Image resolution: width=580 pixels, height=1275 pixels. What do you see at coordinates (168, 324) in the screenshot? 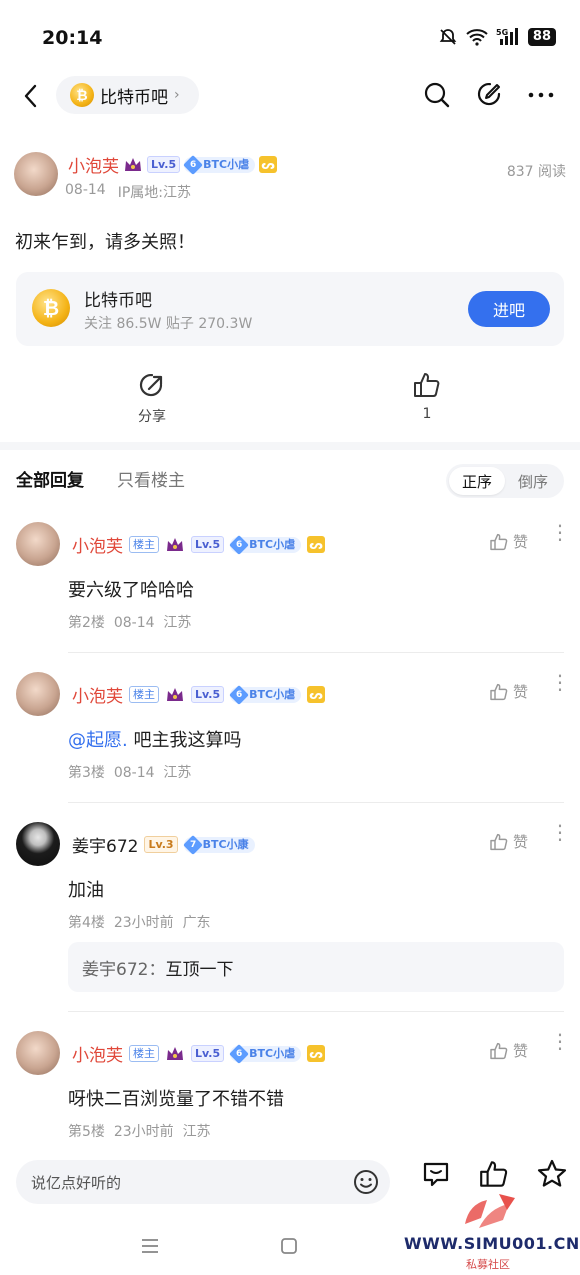
I see `forum-card-stats: 关注 86.5W 贴子 270.3W` at bounding box center [168, 324].